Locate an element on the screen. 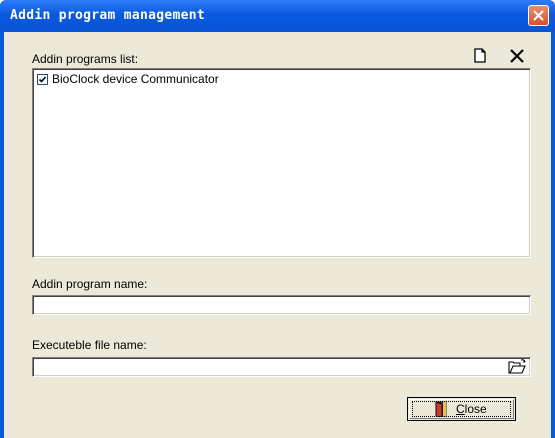 Image resolution: width=555 pixels, height=438 pixels. program-name-input is located at coordinates (281, 305).